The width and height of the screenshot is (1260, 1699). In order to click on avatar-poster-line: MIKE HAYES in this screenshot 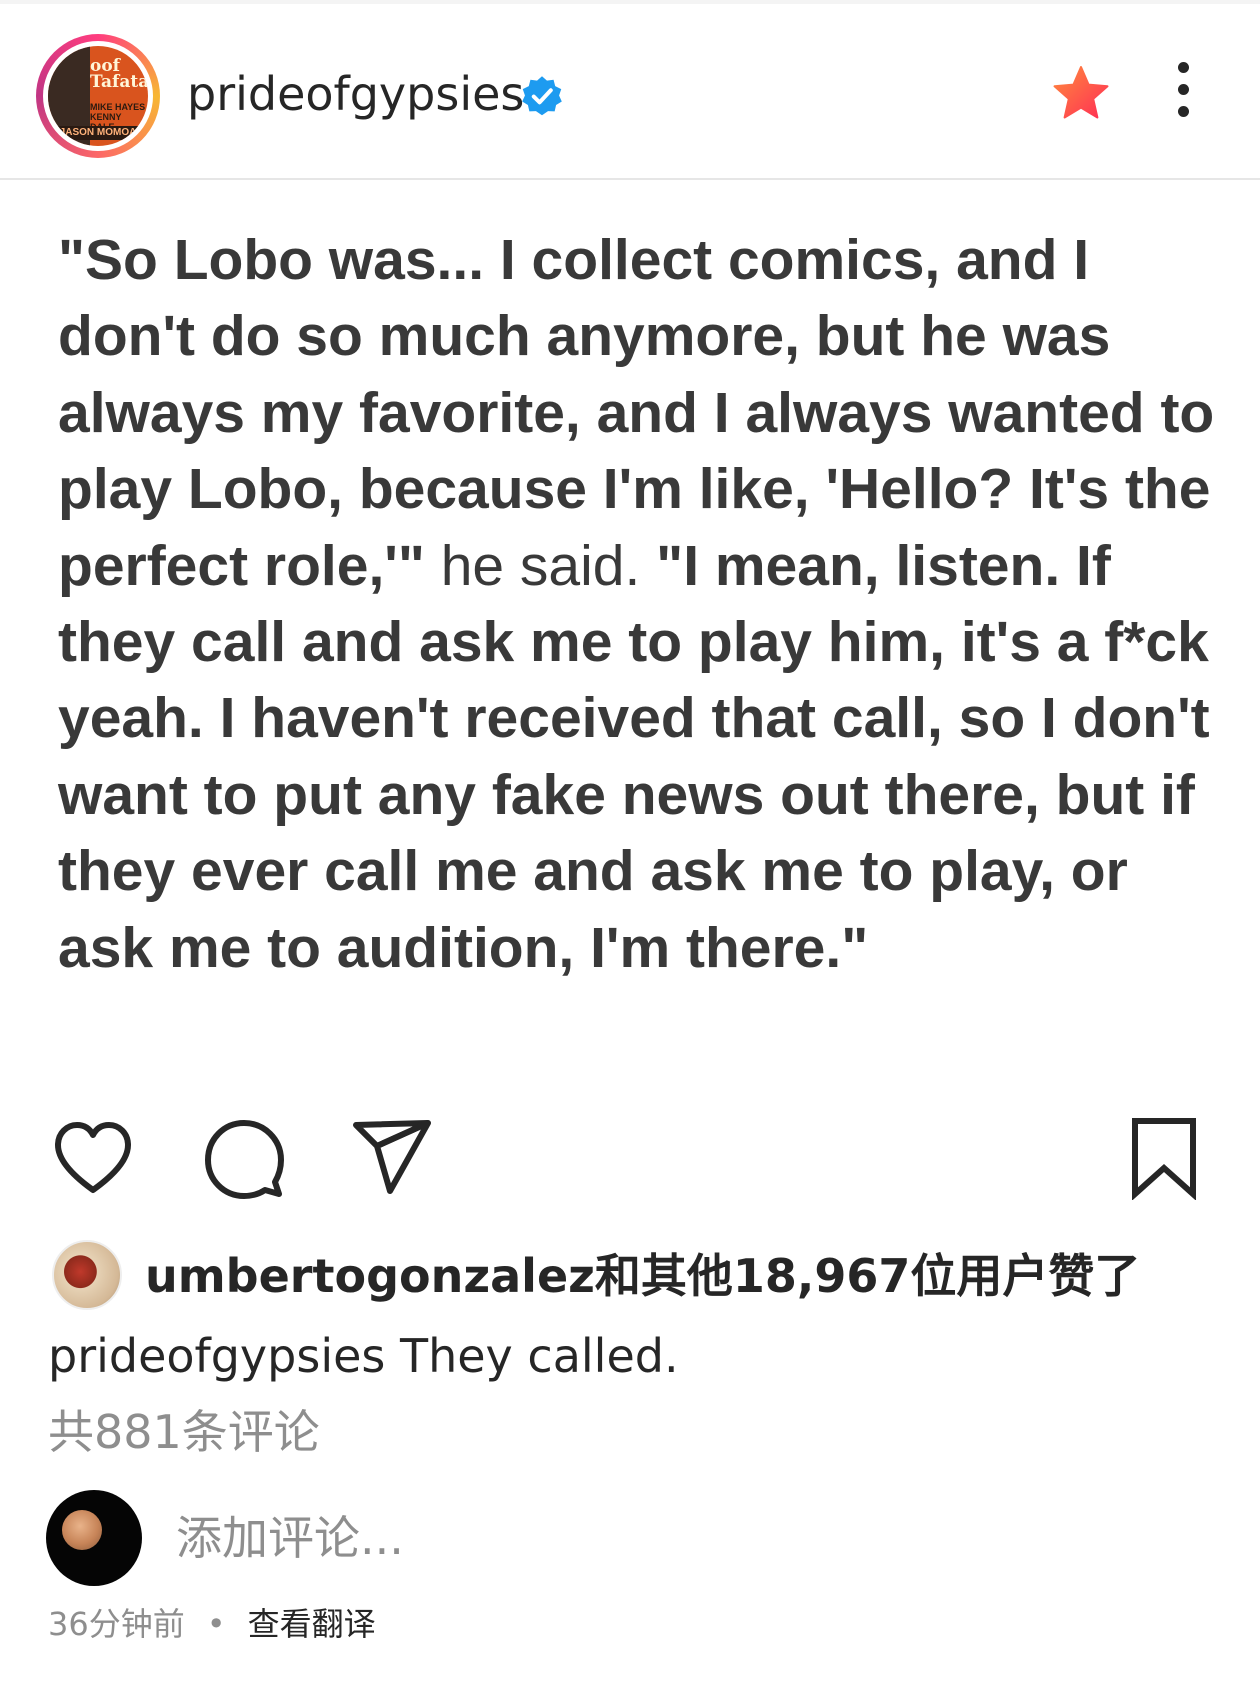, I will do `click(118, 107)`.